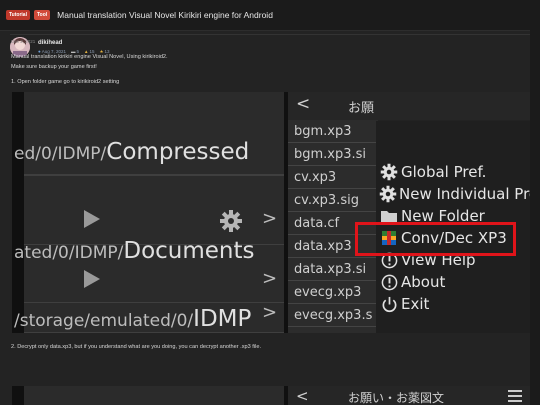 Image resolution: width=540 pixels, height=405 pixels. Describe the element at coordinates (515, 396) in the screenshot. I see `hamburger-menu-icon` at that location.